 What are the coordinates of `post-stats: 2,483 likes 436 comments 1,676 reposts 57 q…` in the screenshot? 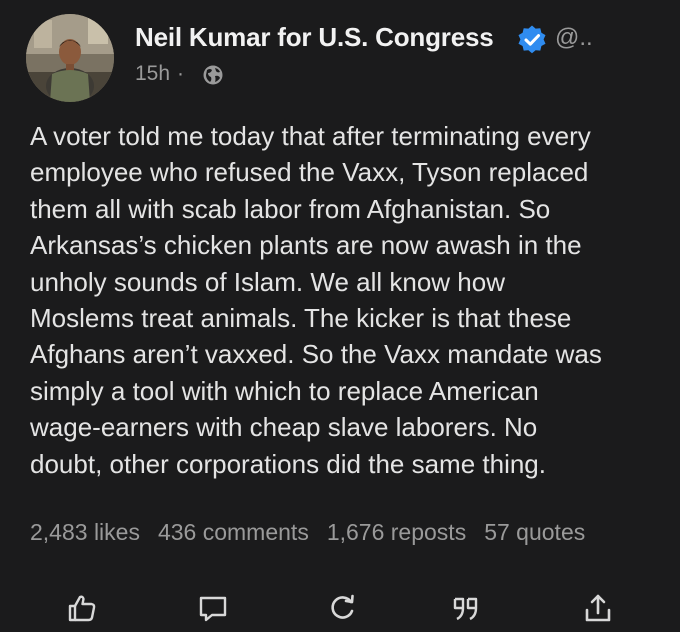 It's located at (316, 532).